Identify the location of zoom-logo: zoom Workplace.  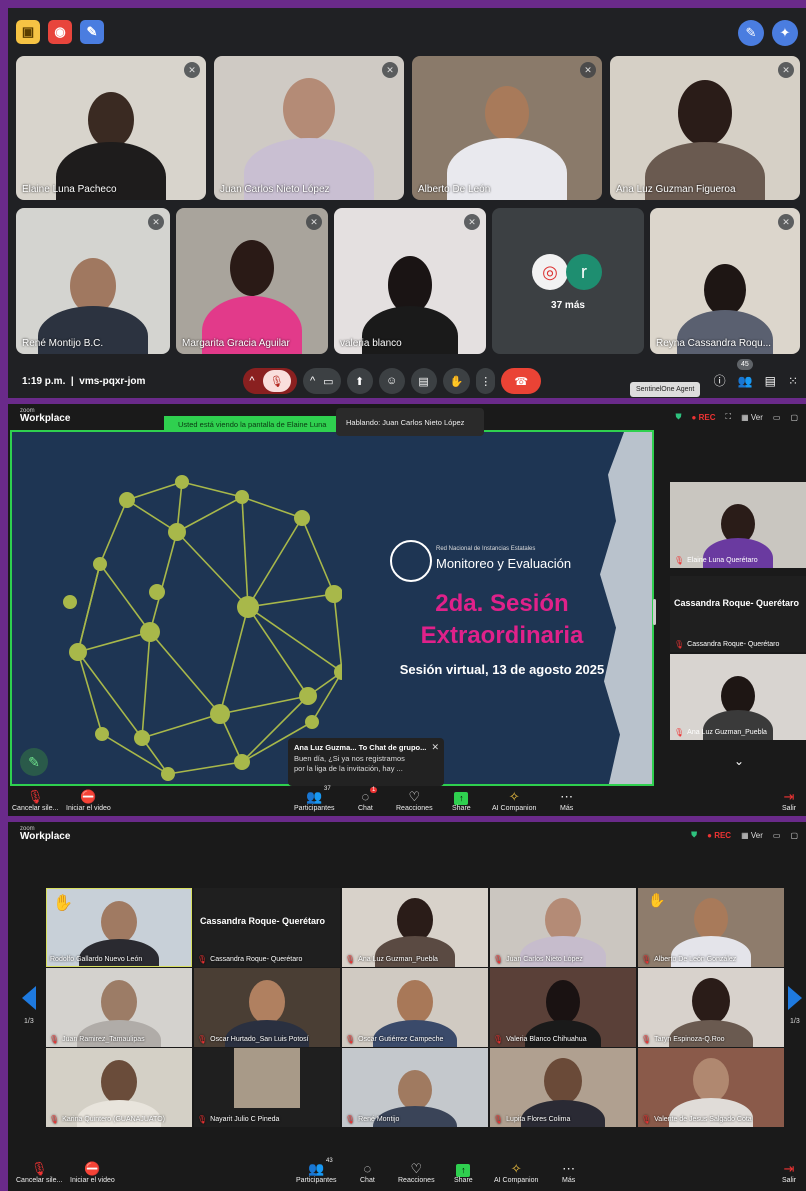
(45, 834).